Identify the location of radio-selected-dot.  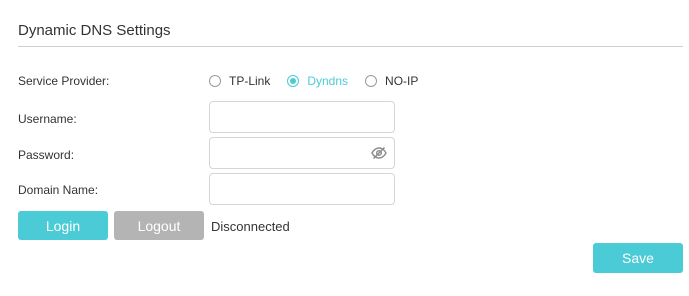
(293, 81).